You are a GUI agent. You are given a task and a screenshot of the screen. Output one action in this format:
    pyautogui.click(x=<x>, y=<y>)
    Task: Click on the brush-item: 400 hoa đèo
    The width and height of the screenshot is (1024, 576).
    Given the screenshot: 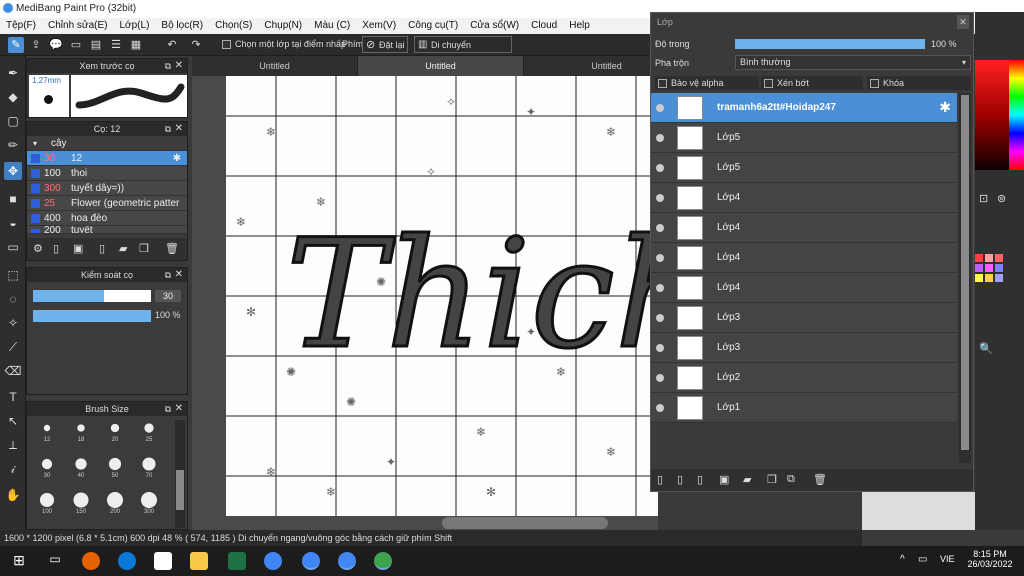 What is the action you would take?
    pyautogui.click(x=107, y=218)
    